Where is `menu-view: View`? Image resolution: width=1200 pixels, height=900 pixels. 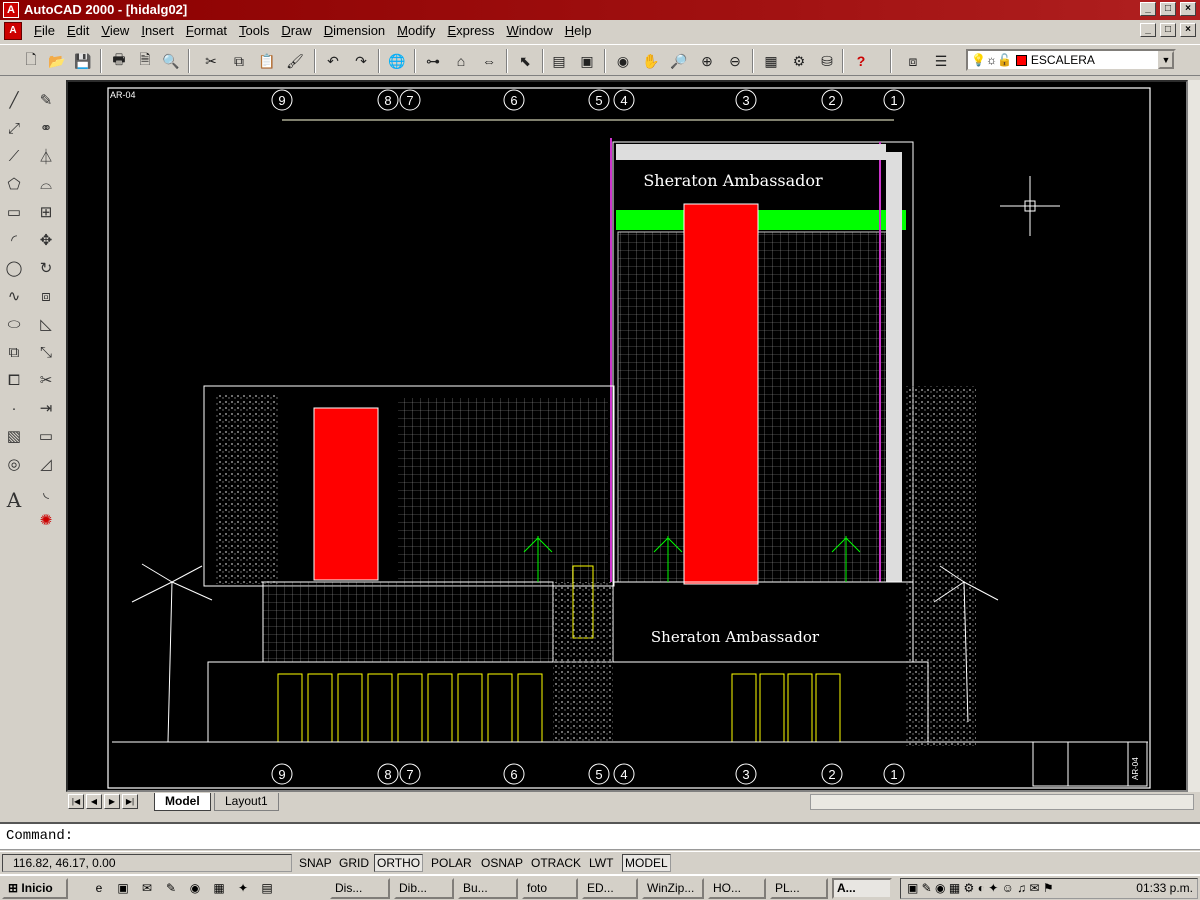 menu-view: View is located at coordinates (115, 31).